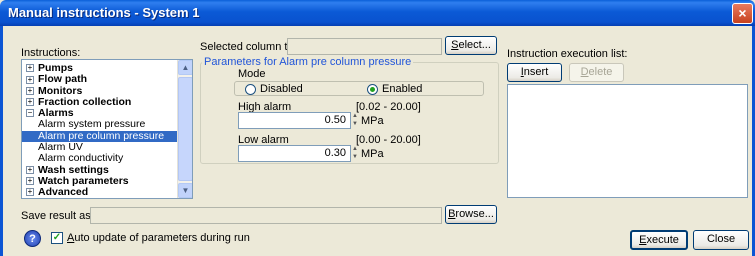 Image resolution: width=755 pixels, height=256 pixels. Describe the element at coordinates (81, 158) in the screenshot. I see `tree-item-label: Alarm conductivity` at that location.